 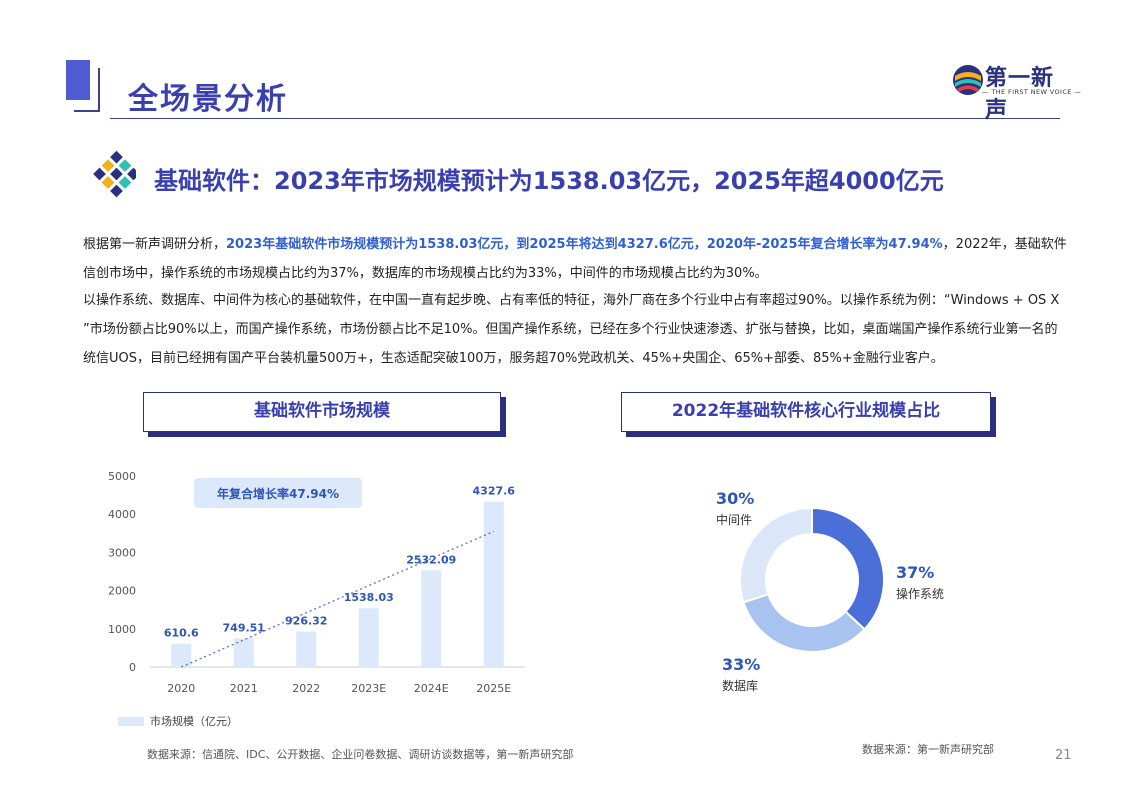 What do you see at coordinates (806, 412) in the screenshot?
I see `share-section-title: 2022年基础软件核心行业规模占比` at bounding box center [806, 412].